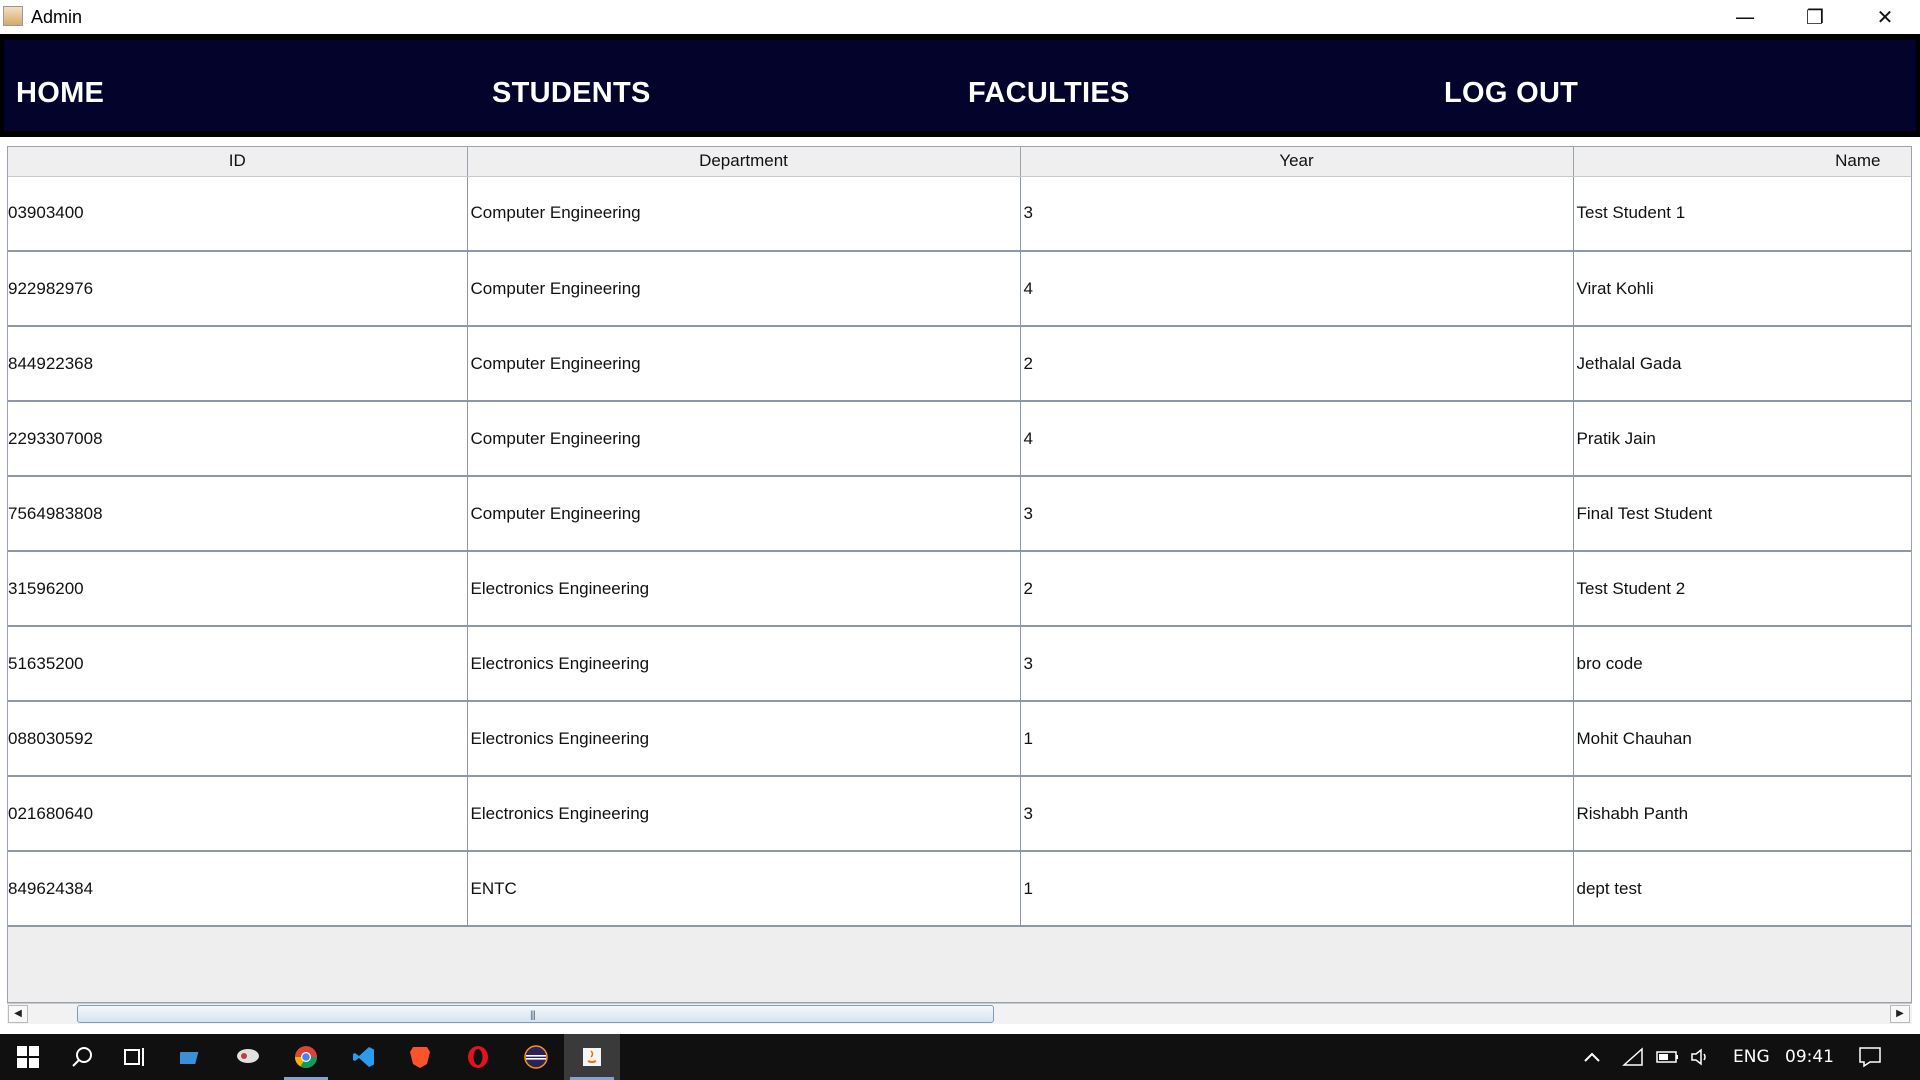 The height and width of the screenshot is (1080, 1920). Describe the element at coordinates (82, 1057) in the screenshot. I see `search-icon` at that location.